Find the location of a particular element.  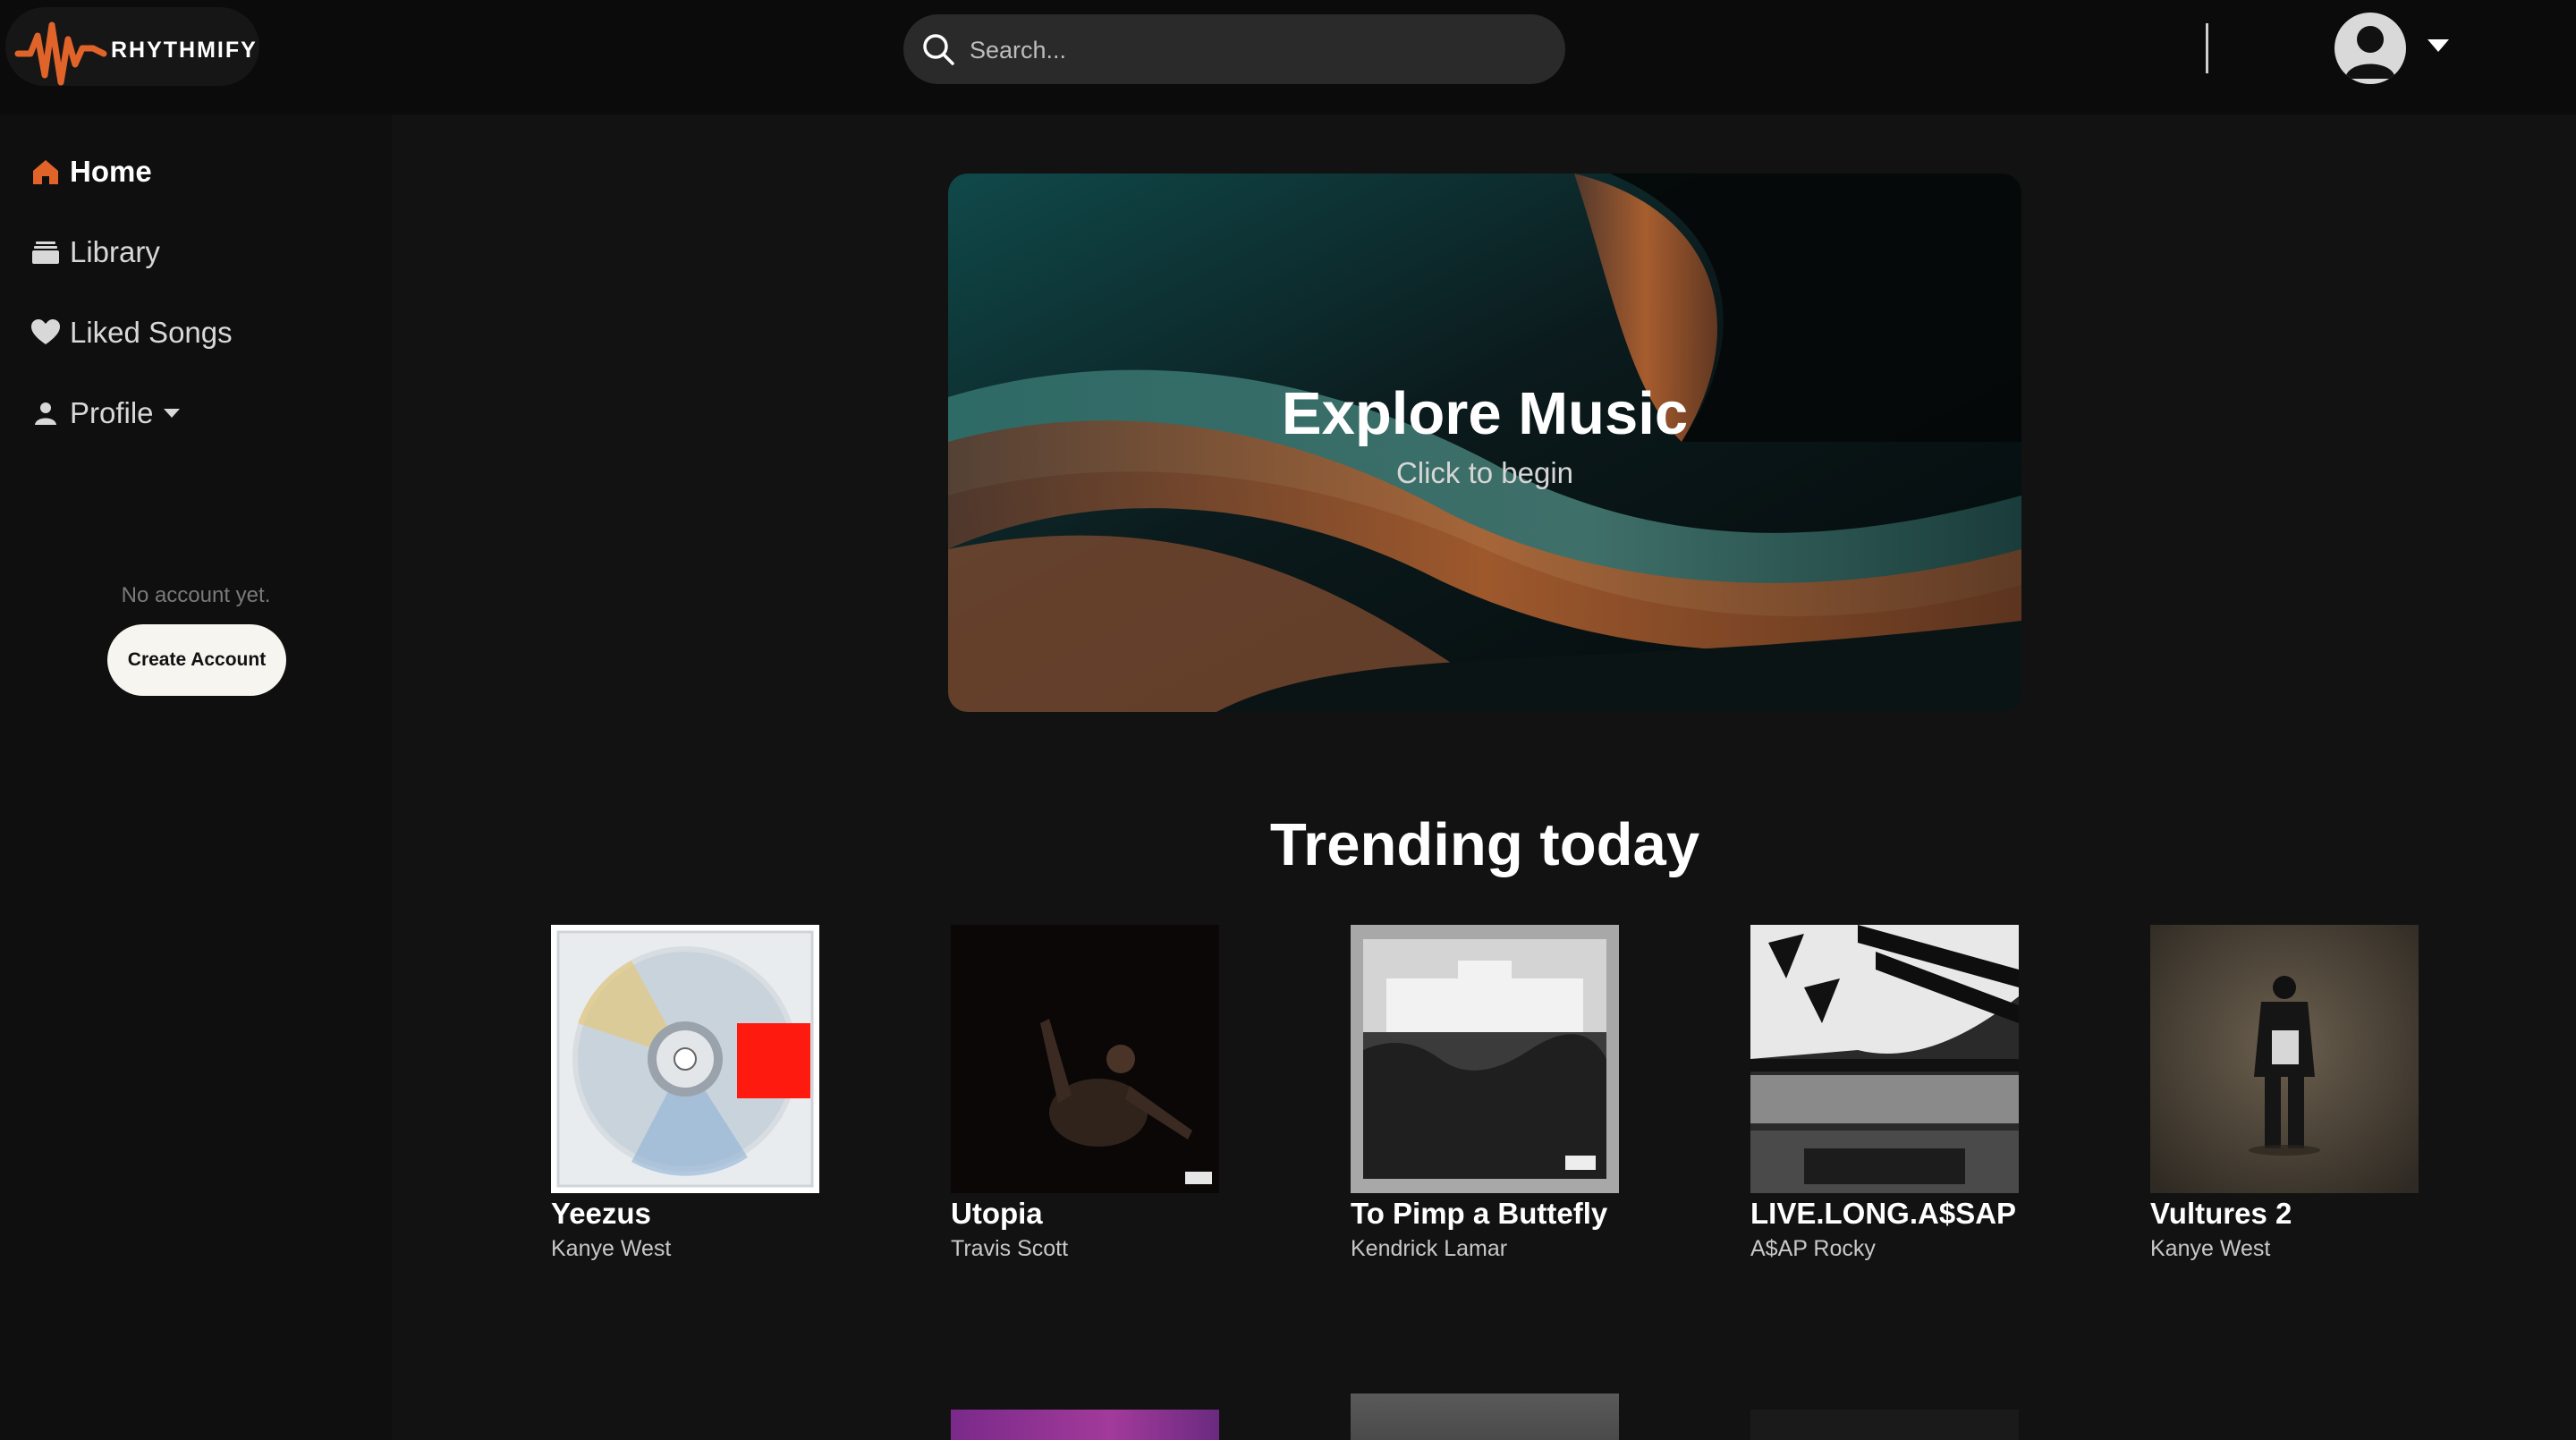

user-avatar-icon is located at coordinates (2370, 48).